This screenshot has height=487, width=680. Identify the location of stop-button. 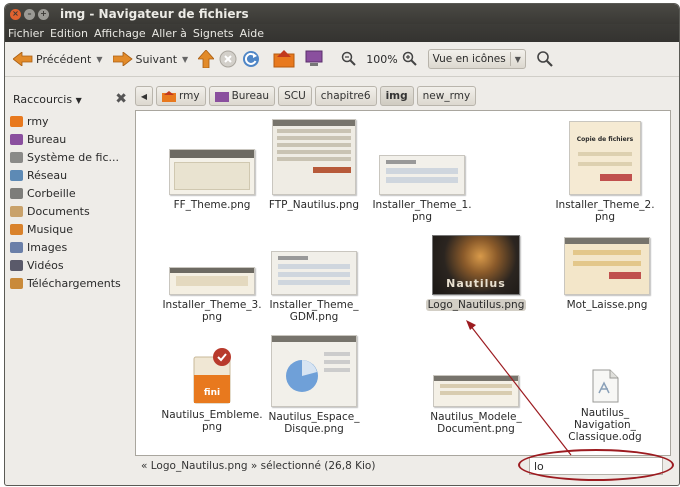
(228, 59).